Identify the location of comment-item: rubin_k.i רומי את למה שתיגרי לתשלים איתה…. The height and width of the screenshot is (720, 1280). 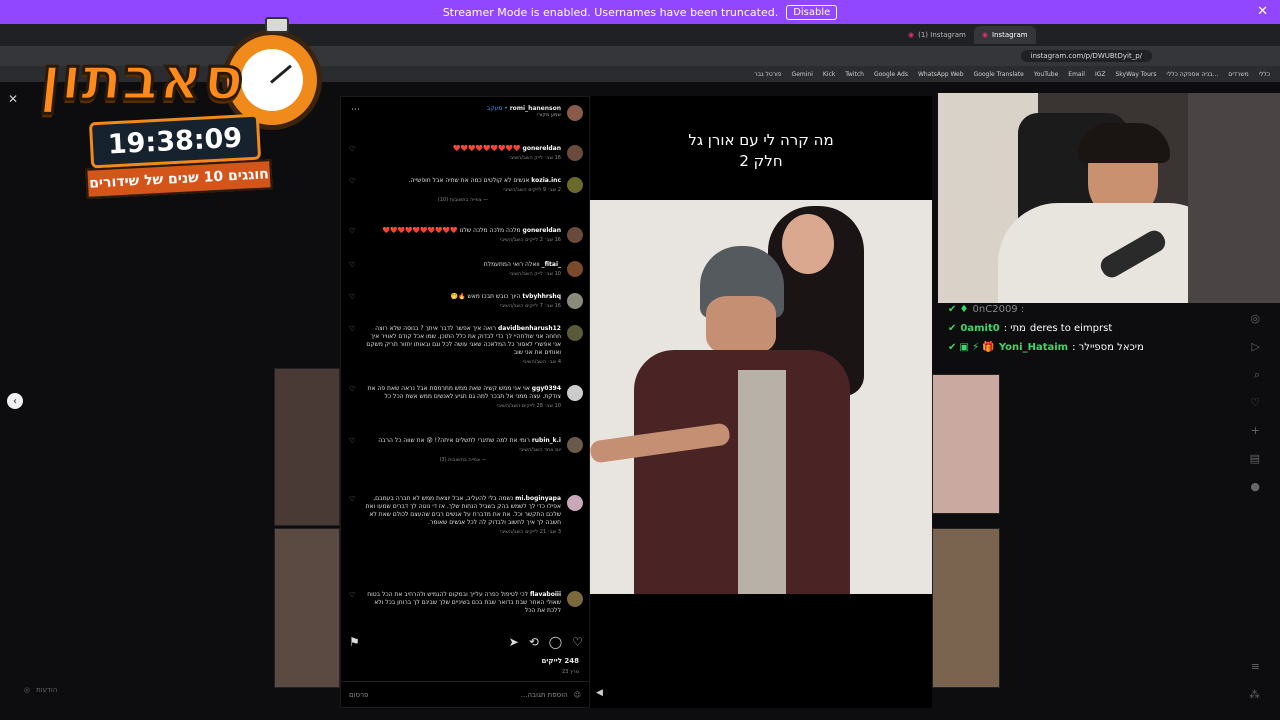
(466, 450).